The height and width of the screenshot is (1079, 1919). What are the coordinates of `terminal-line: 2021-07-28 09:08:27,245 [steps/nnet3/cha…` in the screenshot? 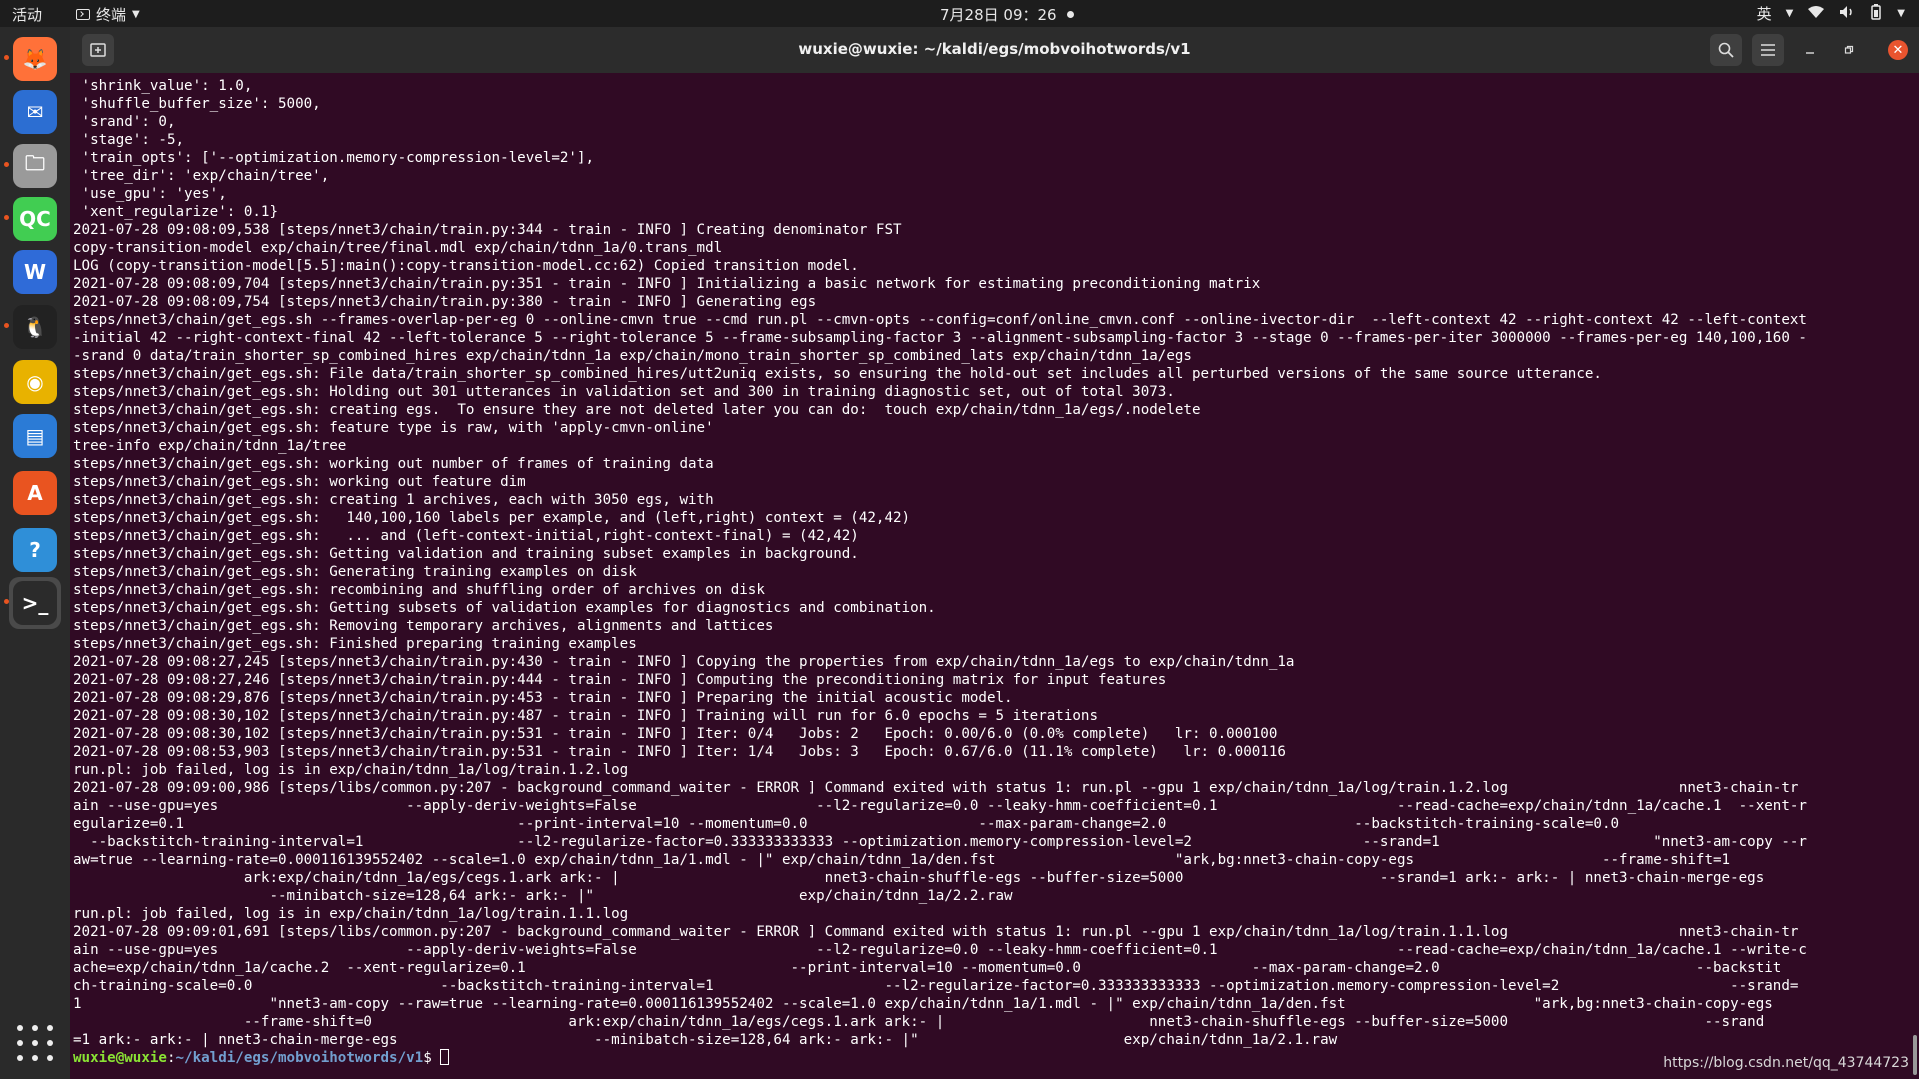 It's located at (684, 662).